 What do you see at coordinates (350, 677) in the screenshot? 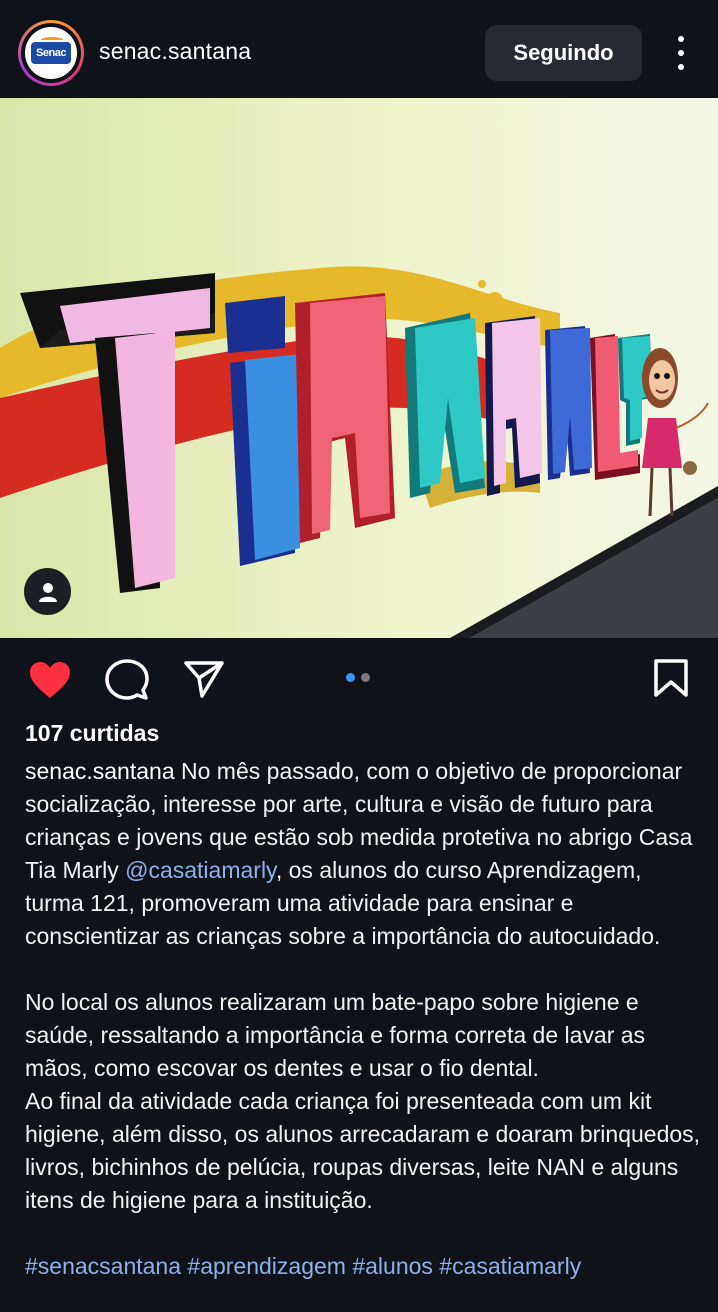
I see `carousel-dot-active` at bounding box center [350, 677].